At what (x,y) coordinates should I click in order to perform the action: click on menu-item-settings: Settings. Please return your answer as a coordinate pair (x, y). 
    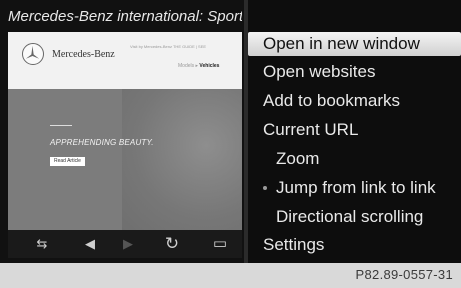
    Looking at the image, I should click on (354, 245).